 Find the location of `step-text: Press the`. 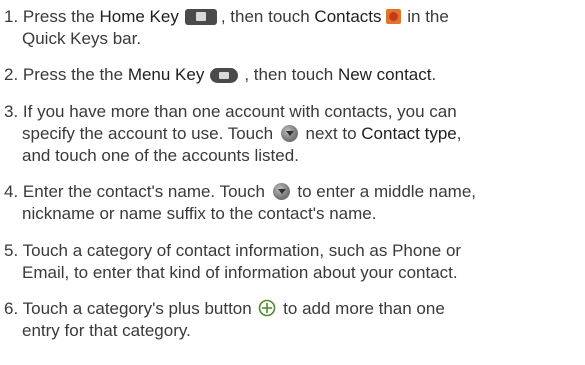

step-text: Press the is located at coordinates (61, 16).